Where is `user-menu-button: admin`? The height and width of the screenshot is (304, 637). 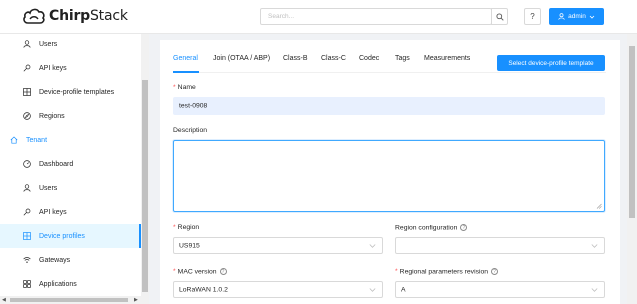 user-menu-button: admin is located at coordinates (576, 16).